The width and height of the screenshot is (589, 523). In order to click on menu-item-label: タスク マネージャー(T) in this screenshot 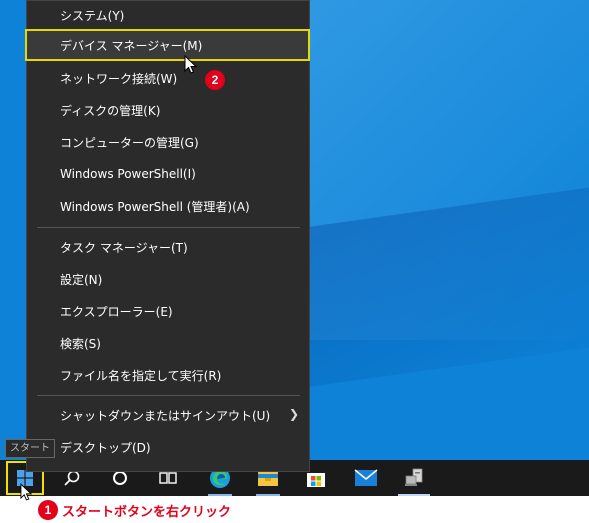, I will do `click(124, 247)`.